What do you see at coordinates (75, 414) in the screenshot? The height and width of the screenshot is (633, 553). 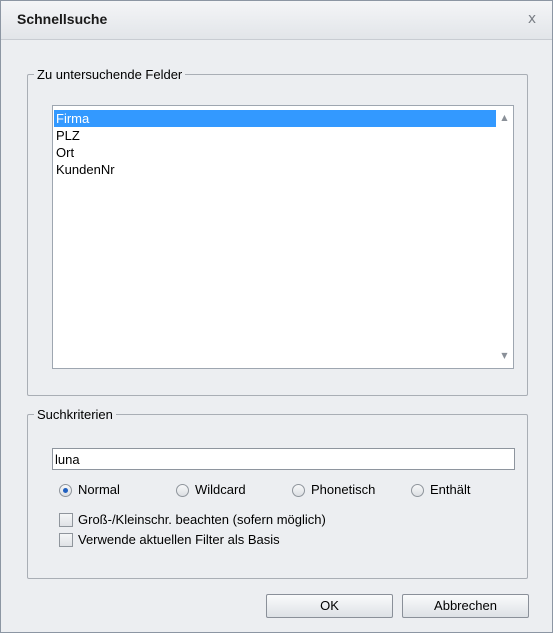 I see `criteria-group-legend: Suchkriterien` at bounding box center [75, 414].